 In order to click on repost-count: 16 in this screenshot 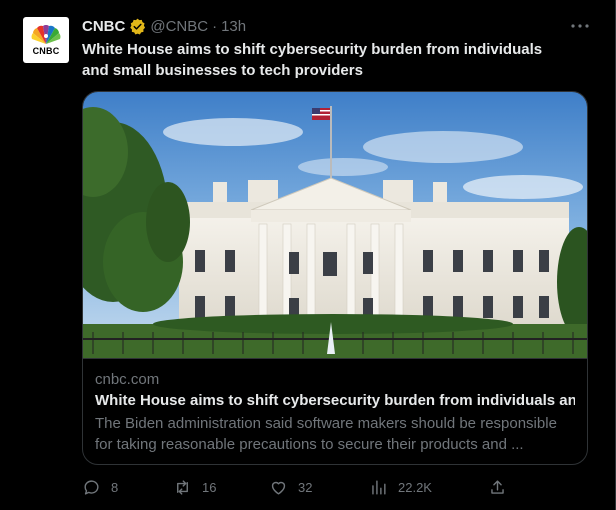, I will do `click(209, 487)`.